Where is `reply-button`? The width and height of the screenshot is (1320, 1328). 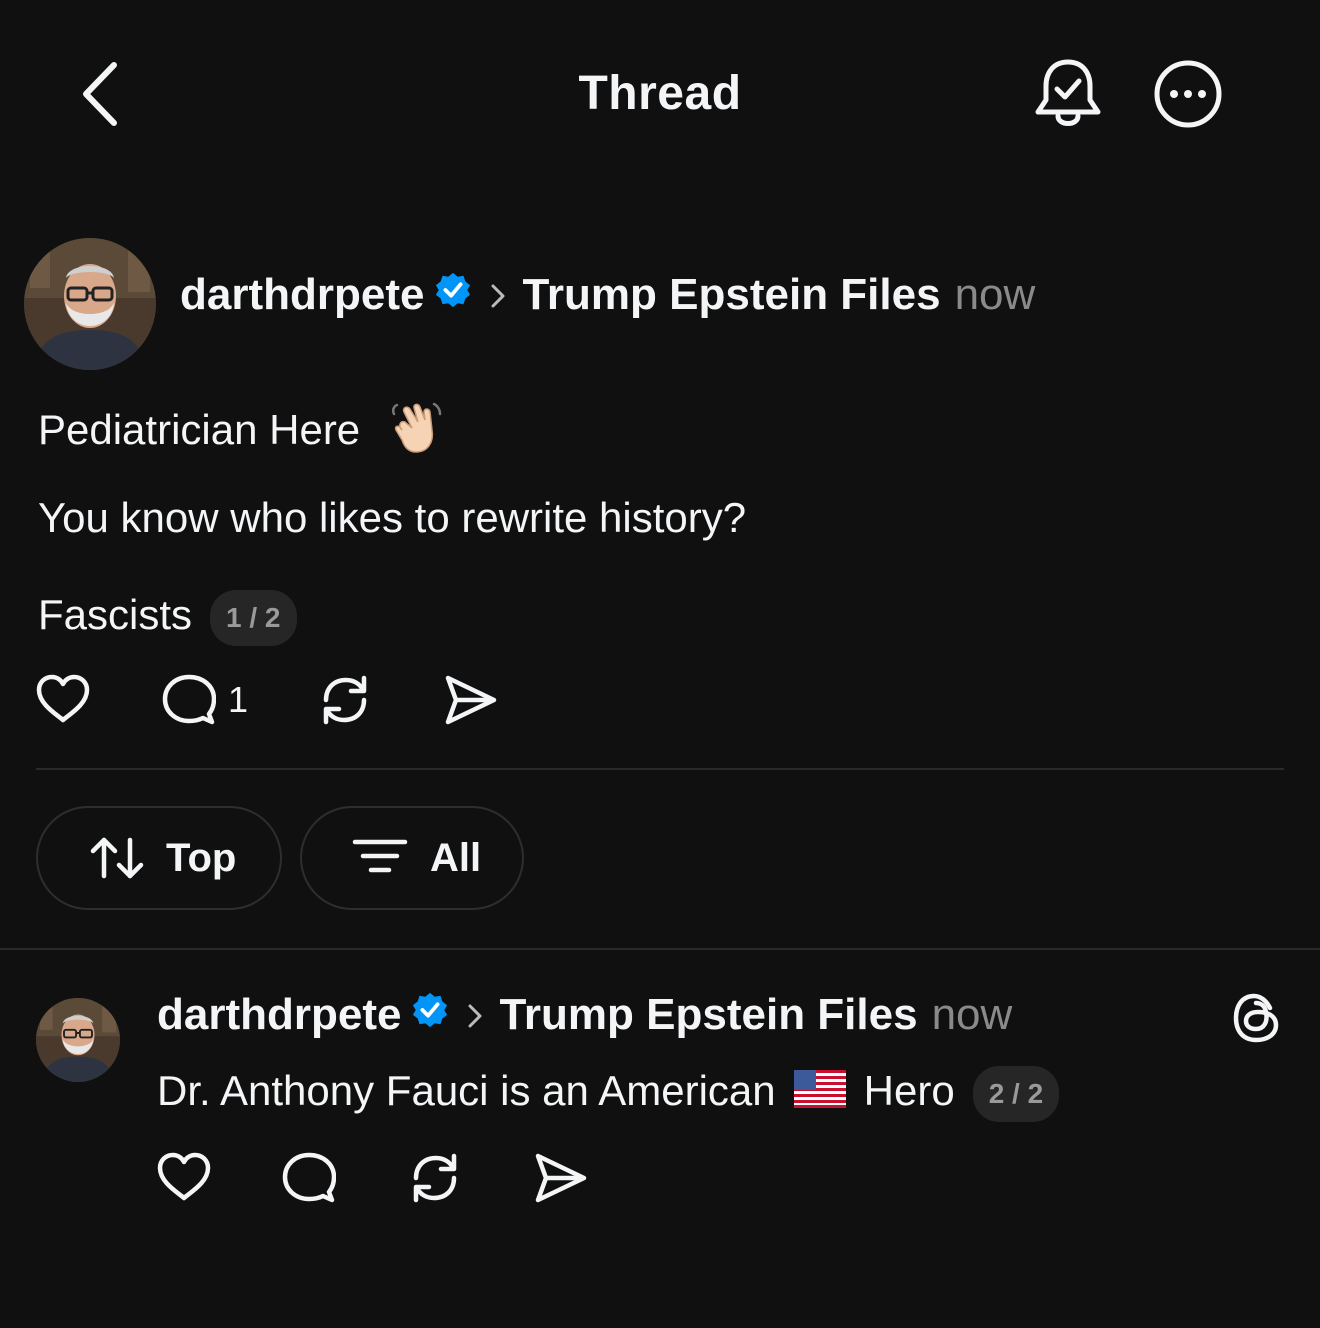
reply-button is located at coordinates (309, 1178).